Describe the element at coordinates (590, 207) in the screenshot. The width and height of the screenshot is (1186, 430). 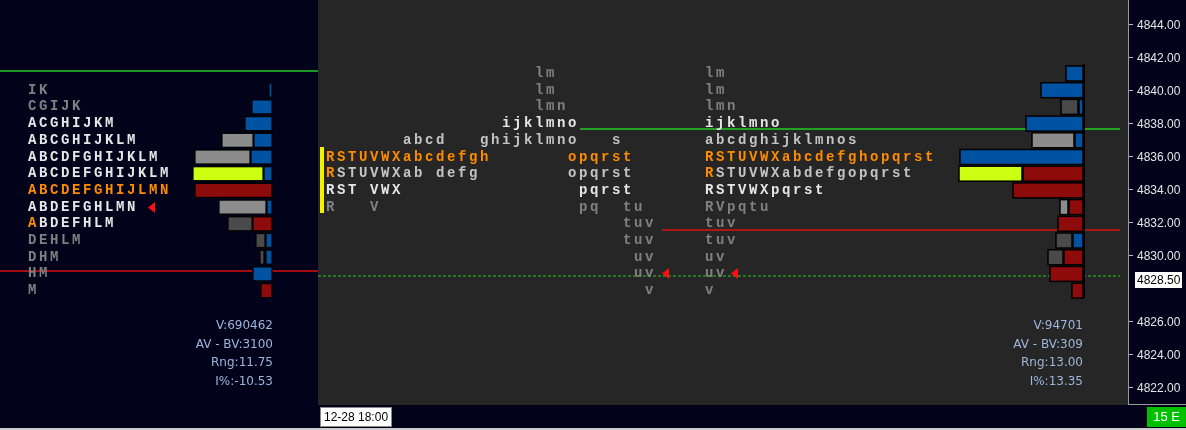
I see `tpo-letters: pq` at that location.